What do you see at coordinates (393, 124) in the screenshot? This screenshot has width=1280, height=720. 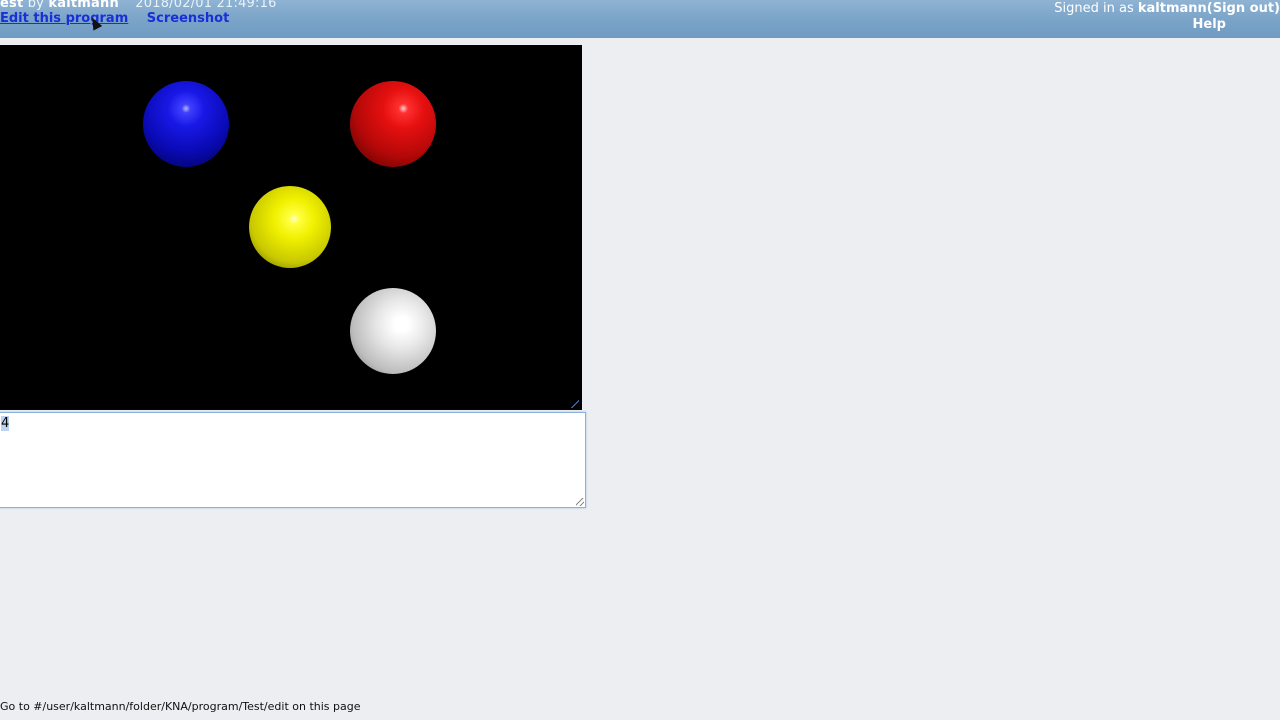 I see `red-sphere` at bounding box center [393, 124].